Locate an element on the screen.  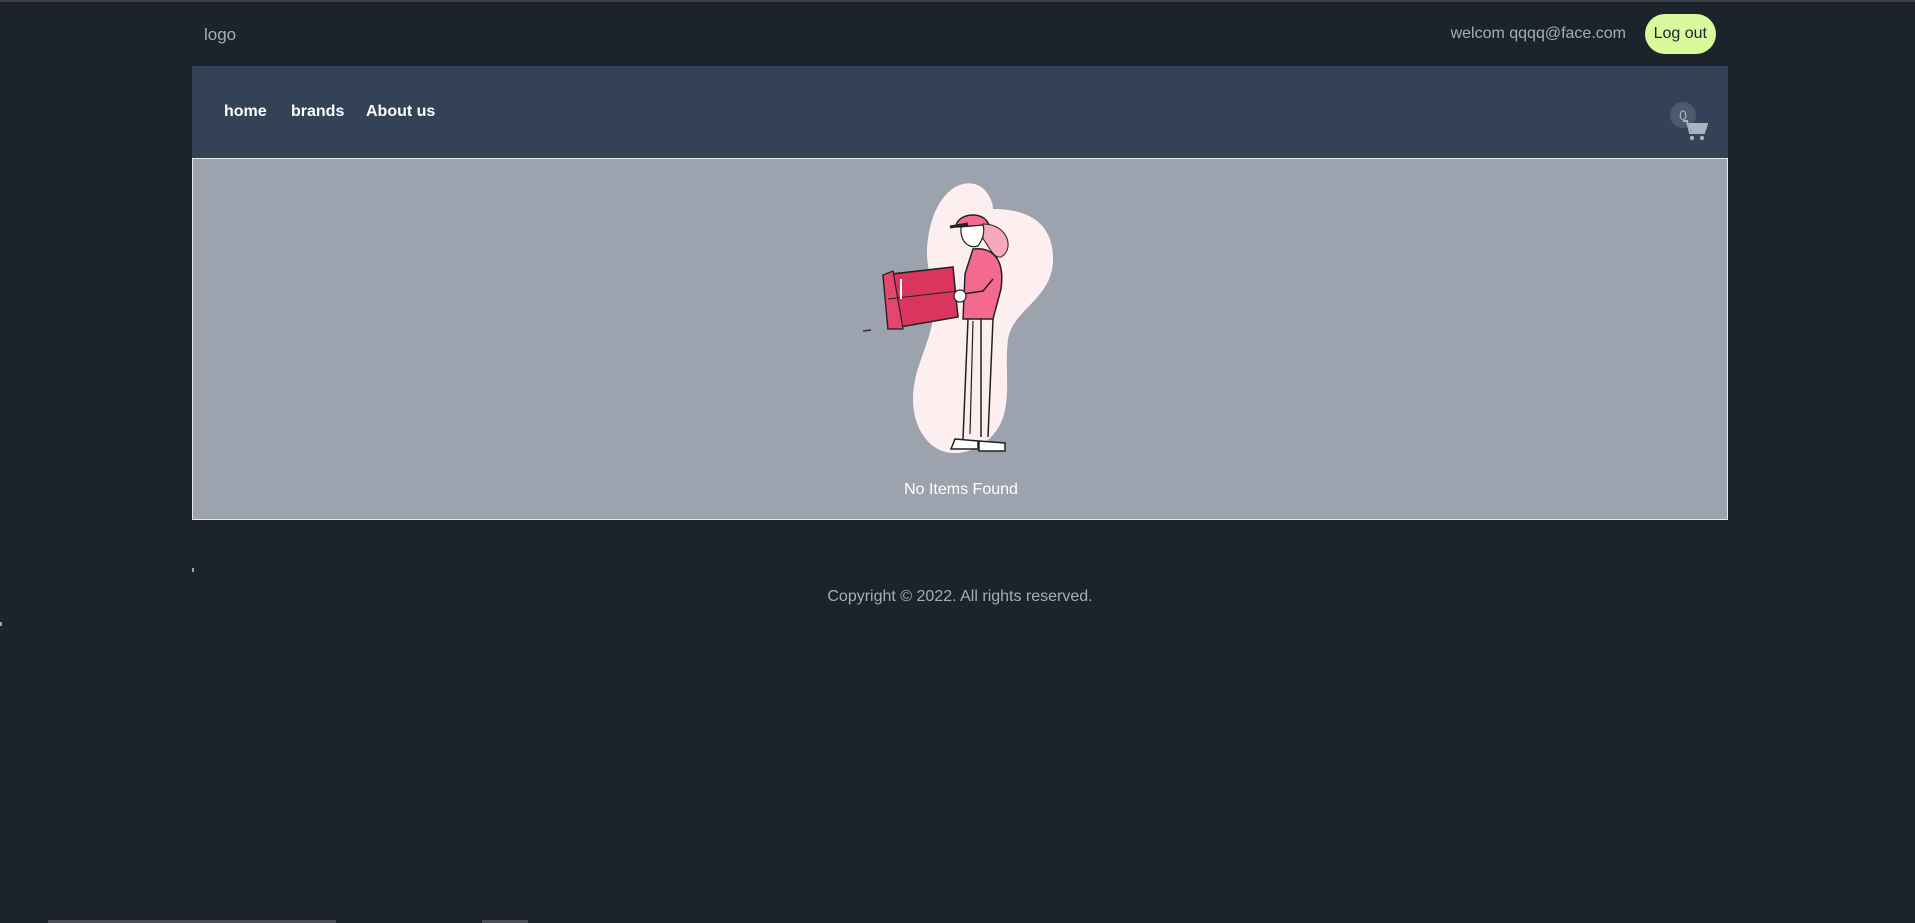
cart-icon is located at coordinates (1695, 130).